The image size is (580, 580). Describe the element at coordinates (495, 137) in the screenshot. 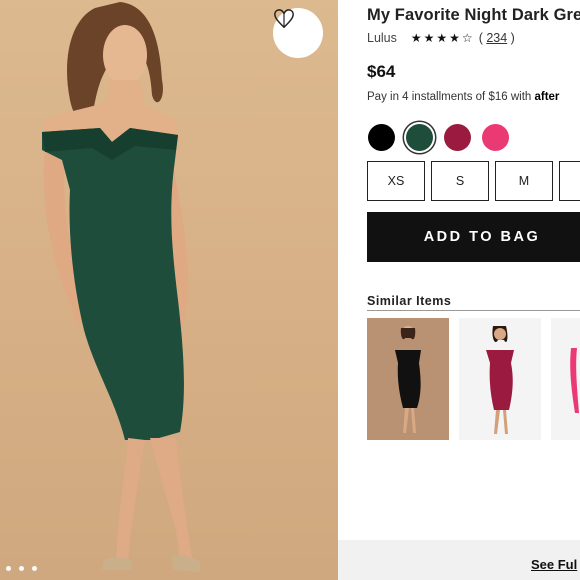

I see `color-swatch-pink` at that location.